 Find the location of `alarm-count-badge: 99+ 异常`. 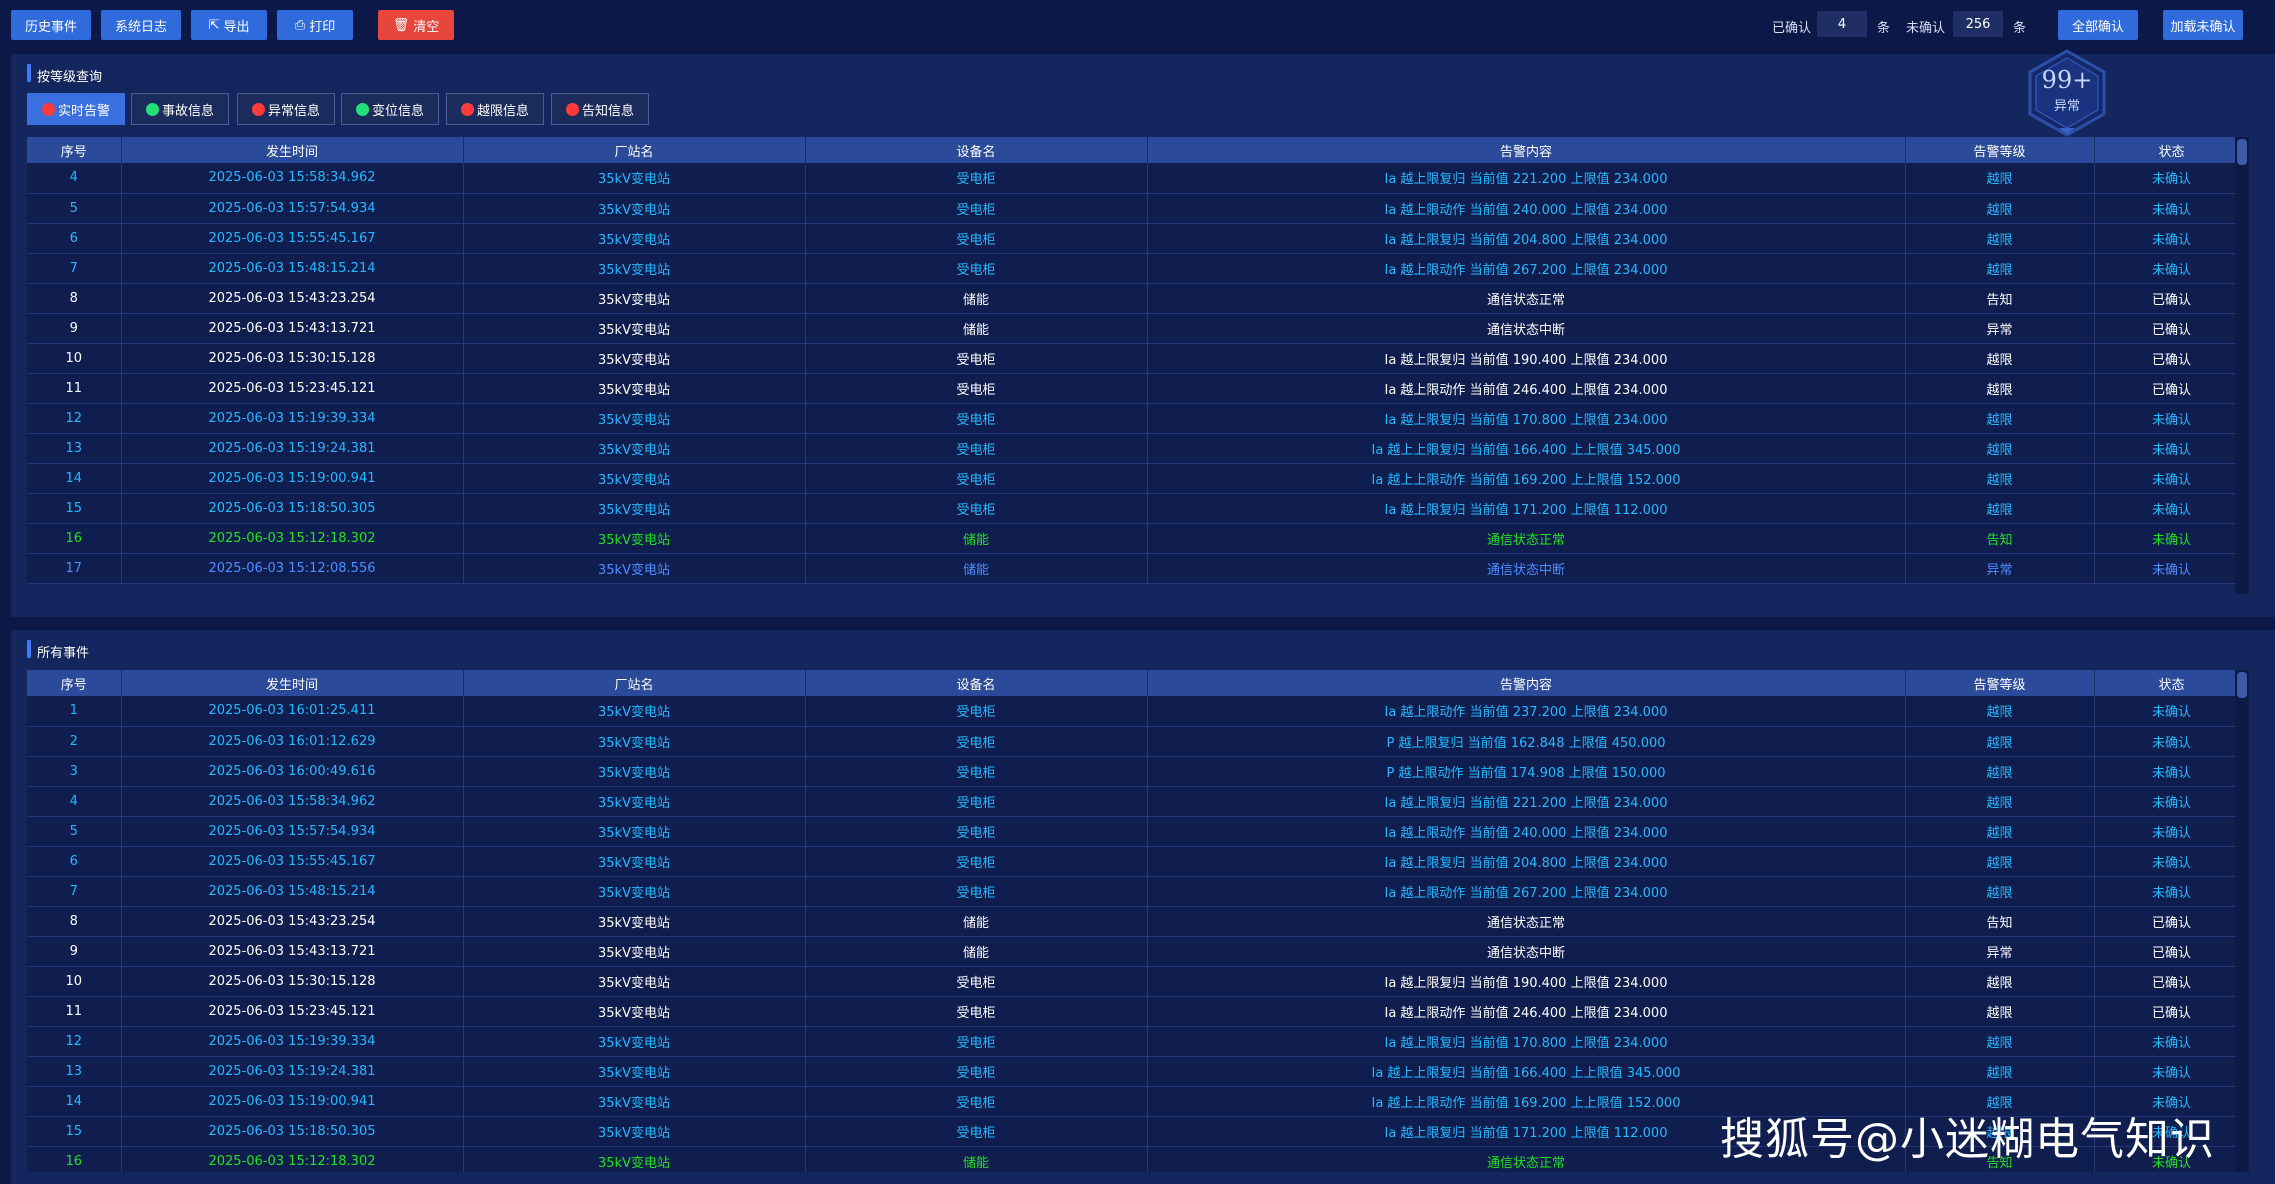

alarm-count-badge: 99+ 异常 is located at coordinates (2067, 93).